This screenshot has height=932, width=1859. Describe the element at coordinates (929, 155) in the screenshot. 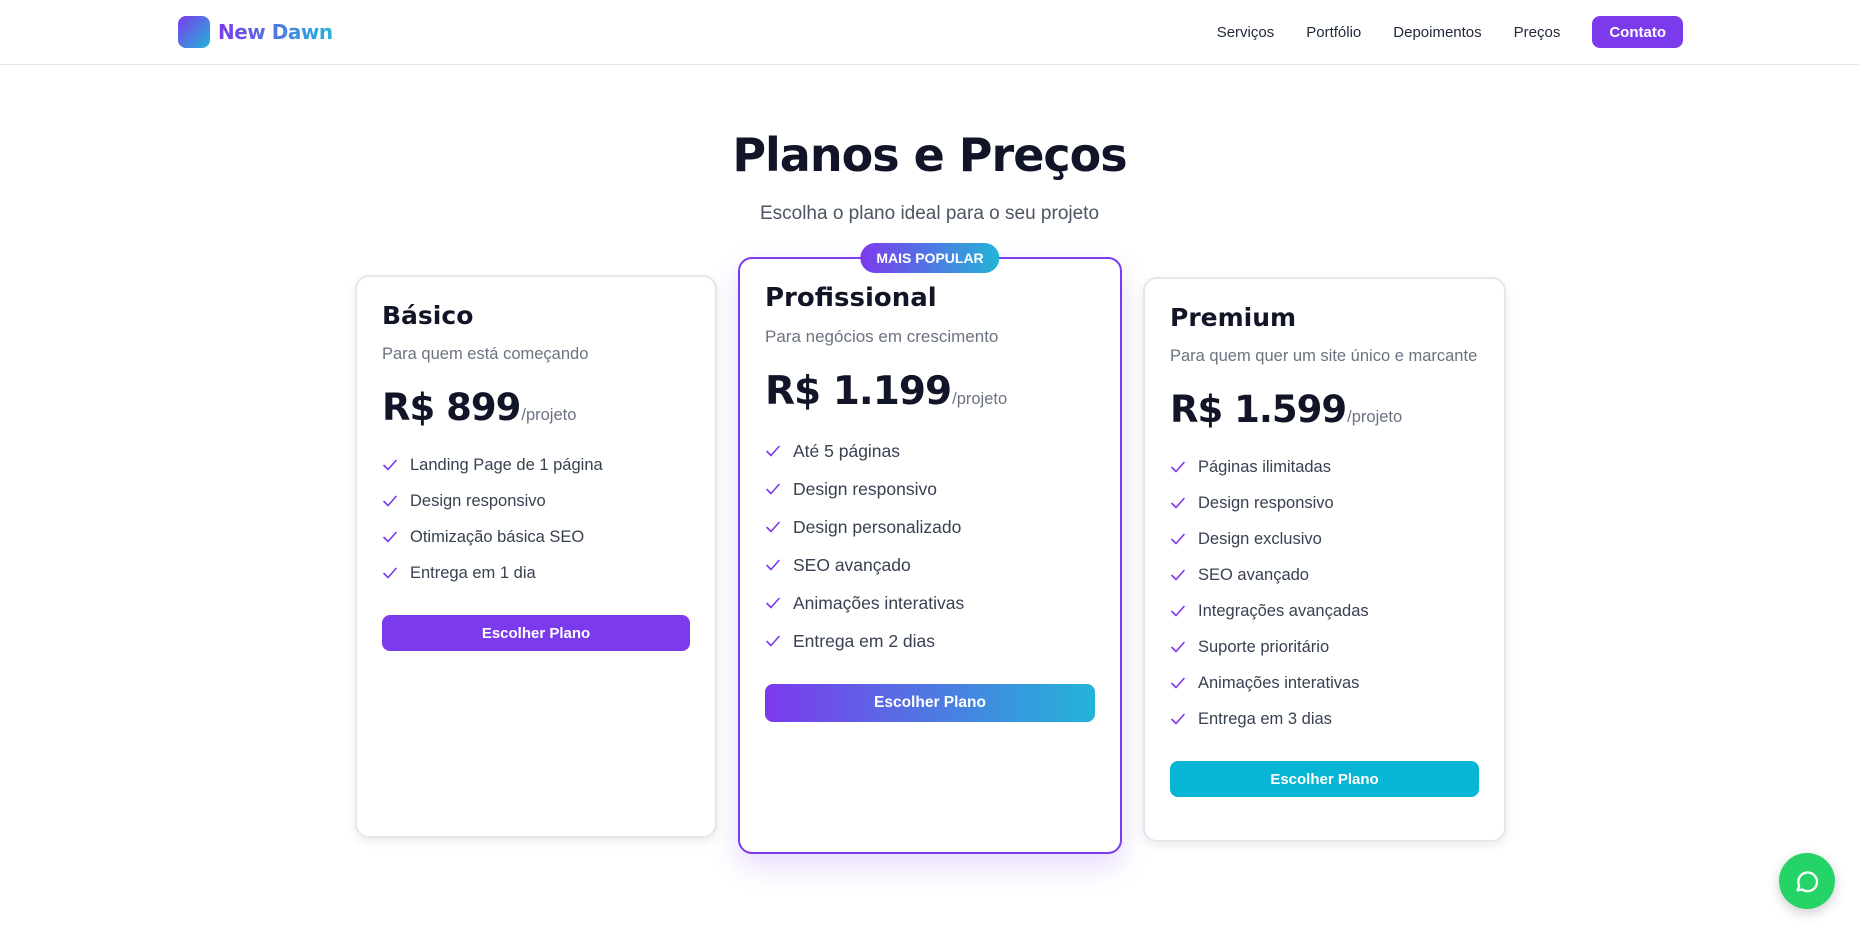

I see `pricing-title: Planos e Preços` at that location.